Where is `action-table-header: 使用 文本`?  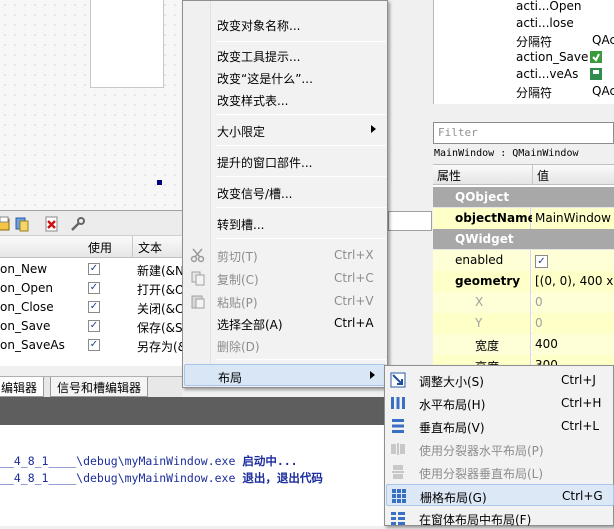 action-table-header: 使用 文本 is located at coordinates (91, 247).